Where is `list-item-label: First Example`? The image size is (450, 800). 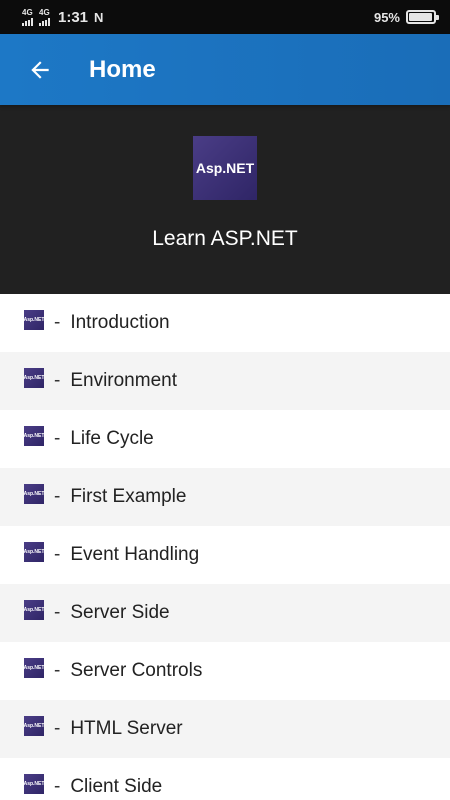 list-item-label: First Example is located at coordinates (128, 496).